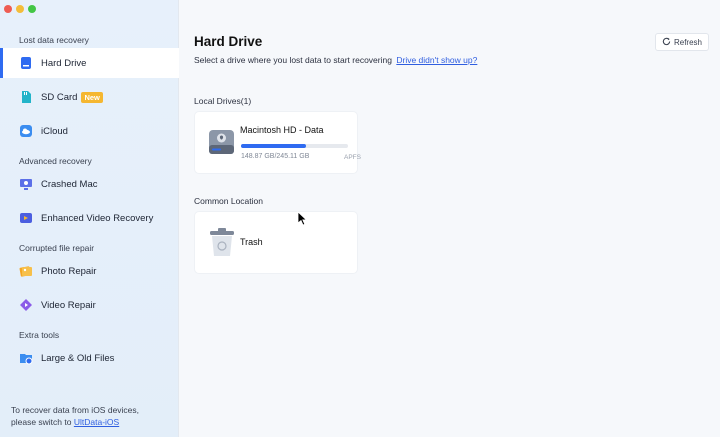 This screenshot has height=437, width=720. What do you see at coordinates (69, 184) in the screenshot?
I see `sidebar-item-label: Crashed Mac` at bounding box center [69, 184].